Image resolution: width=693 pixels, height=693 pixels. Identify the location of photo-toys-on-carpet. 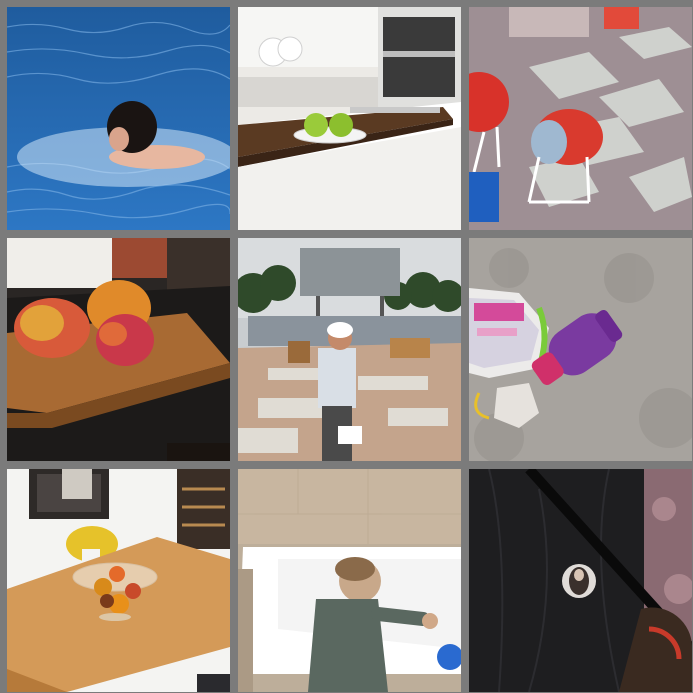
(580, 349).